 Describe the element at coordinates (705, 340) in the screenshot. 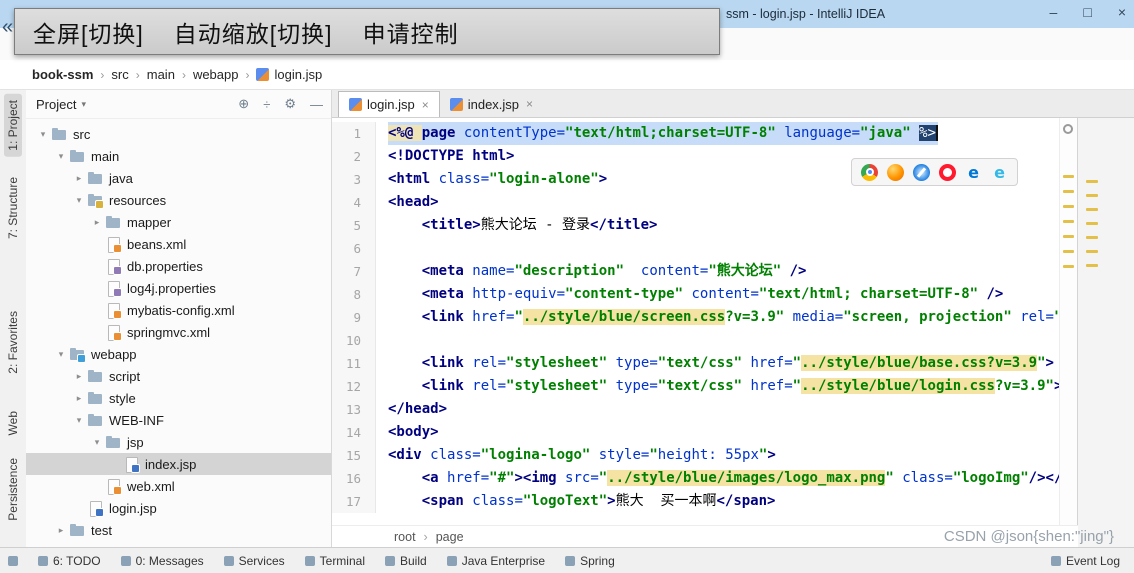

I see `code-line-10: 10` at that location.